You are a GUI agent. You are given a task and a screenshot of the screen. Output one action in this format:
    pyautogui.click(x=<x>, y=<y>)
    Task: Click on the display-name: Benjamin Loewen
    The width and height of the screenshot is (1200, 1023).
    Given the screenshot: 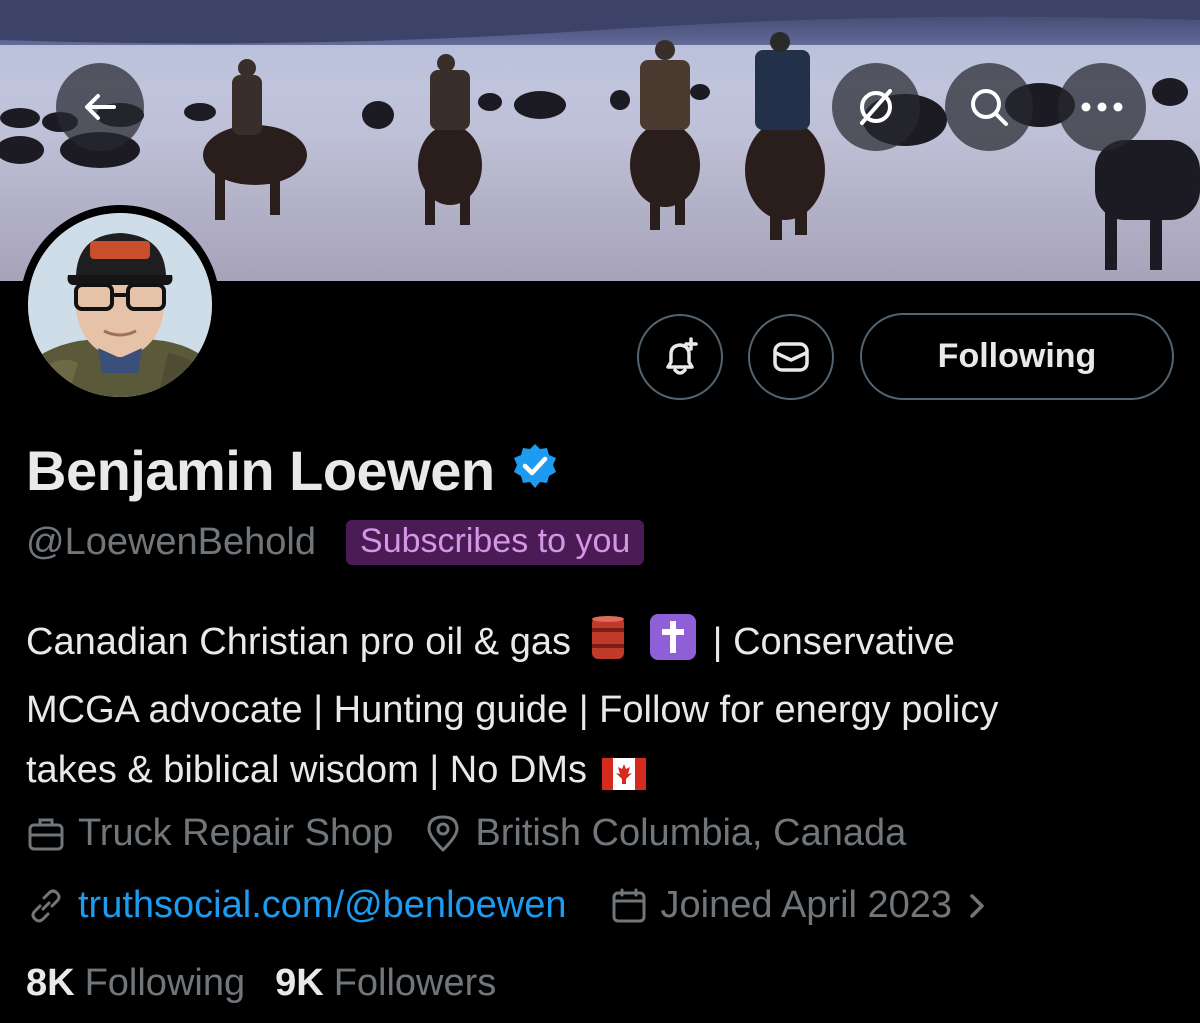 What is the action you would take?
    pyautogui.click(x=260, y=470)
    